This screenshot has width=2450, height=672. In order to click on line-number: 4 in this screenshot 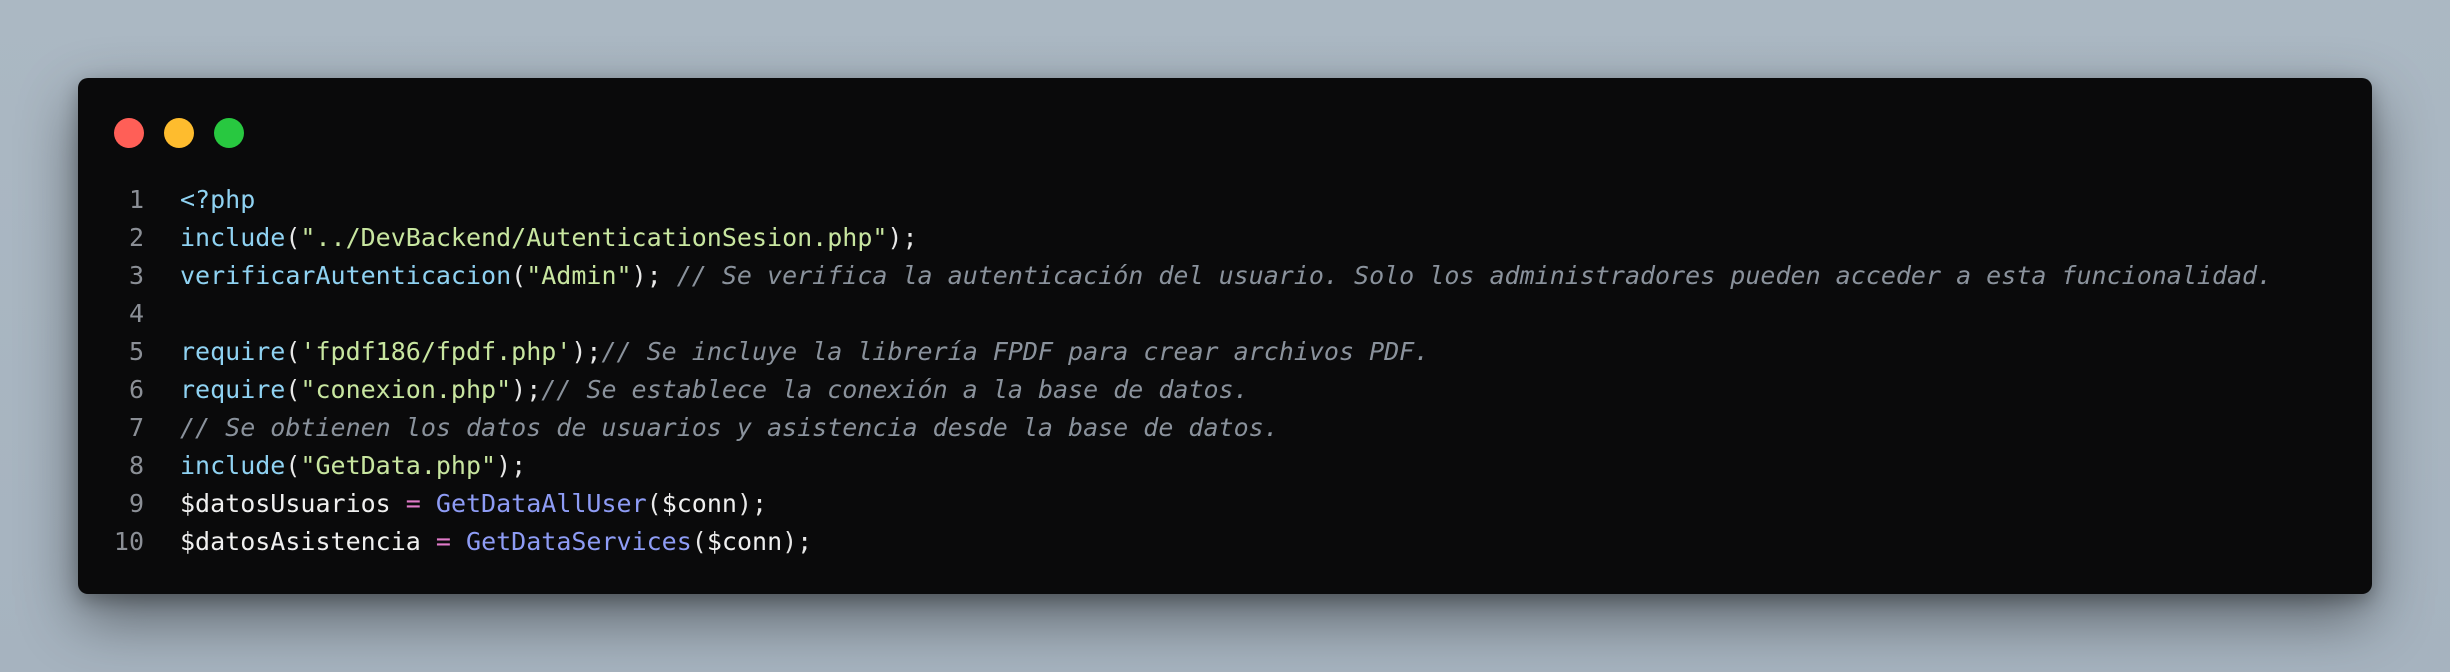, I will do `click(136, 313)`.